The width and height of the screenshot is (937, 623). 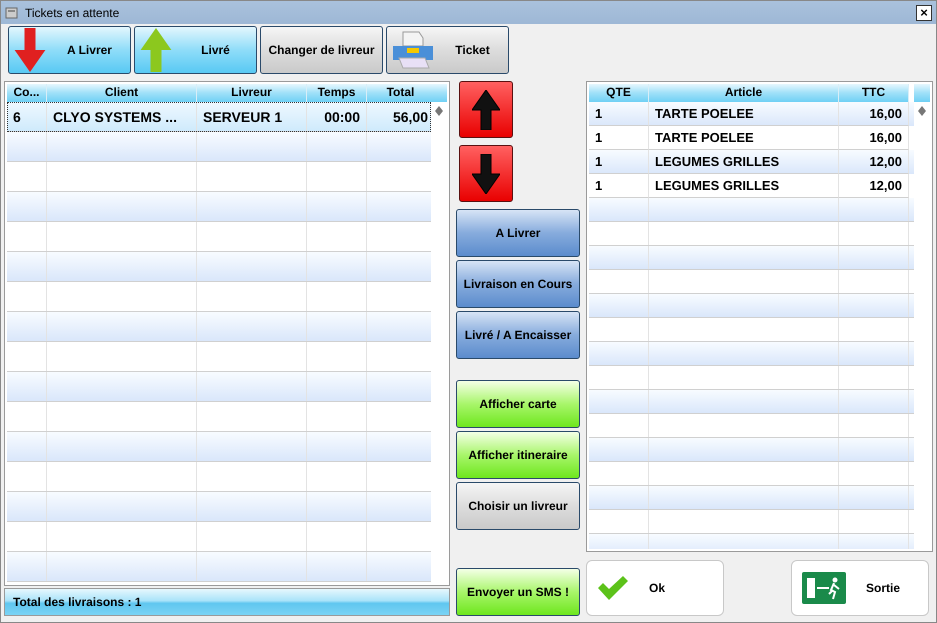 I want to click on column-header: Article, so click(x=744, y=93).